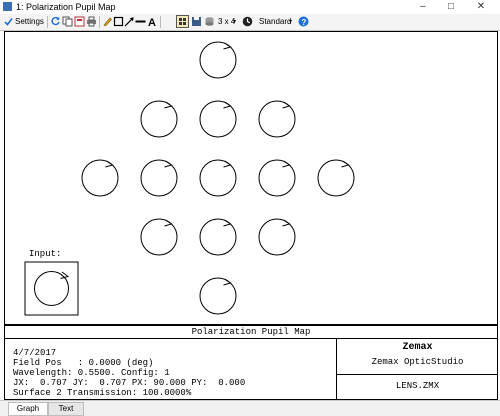  Describe the element at coordinates (209, 21) in the screenshot. I see `database-icon` at that location.